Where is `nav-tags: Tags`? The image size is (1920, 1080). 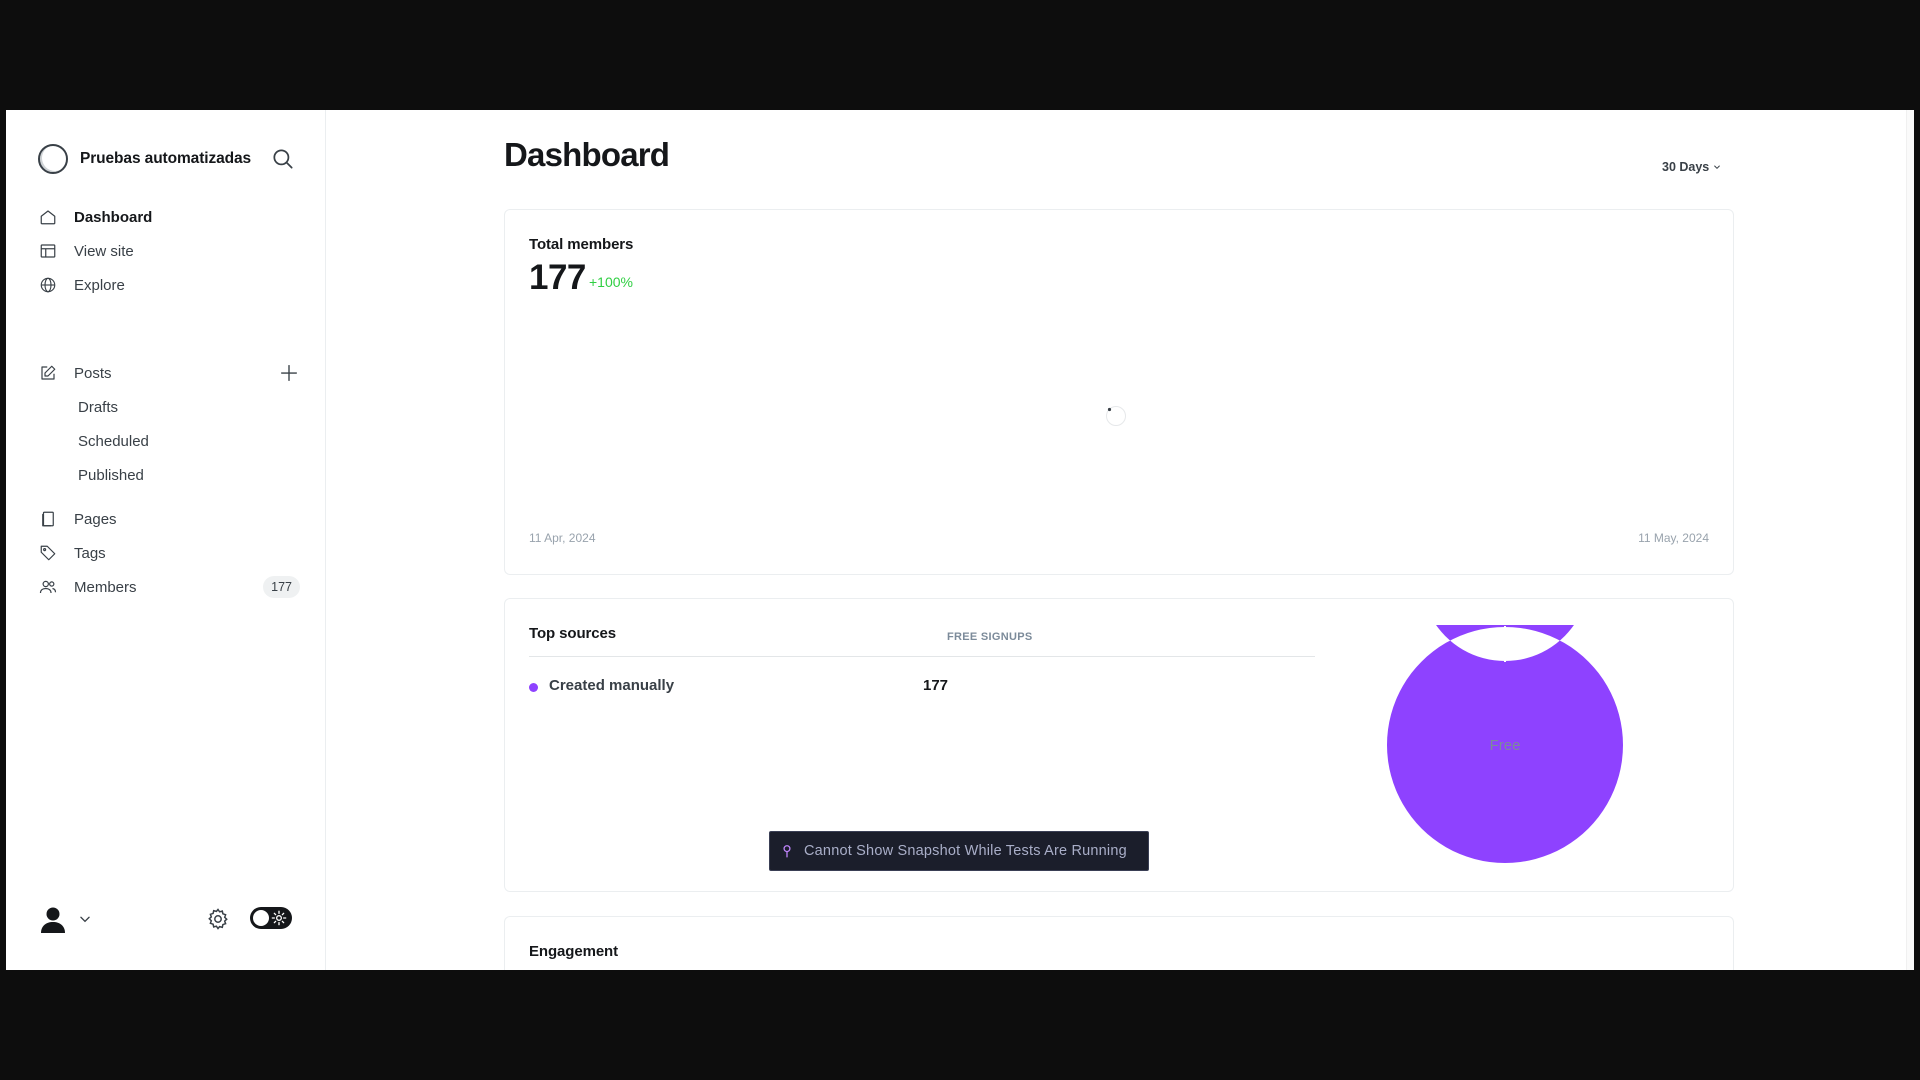 nav-tags: Tags is located at coordinates (169, 553).